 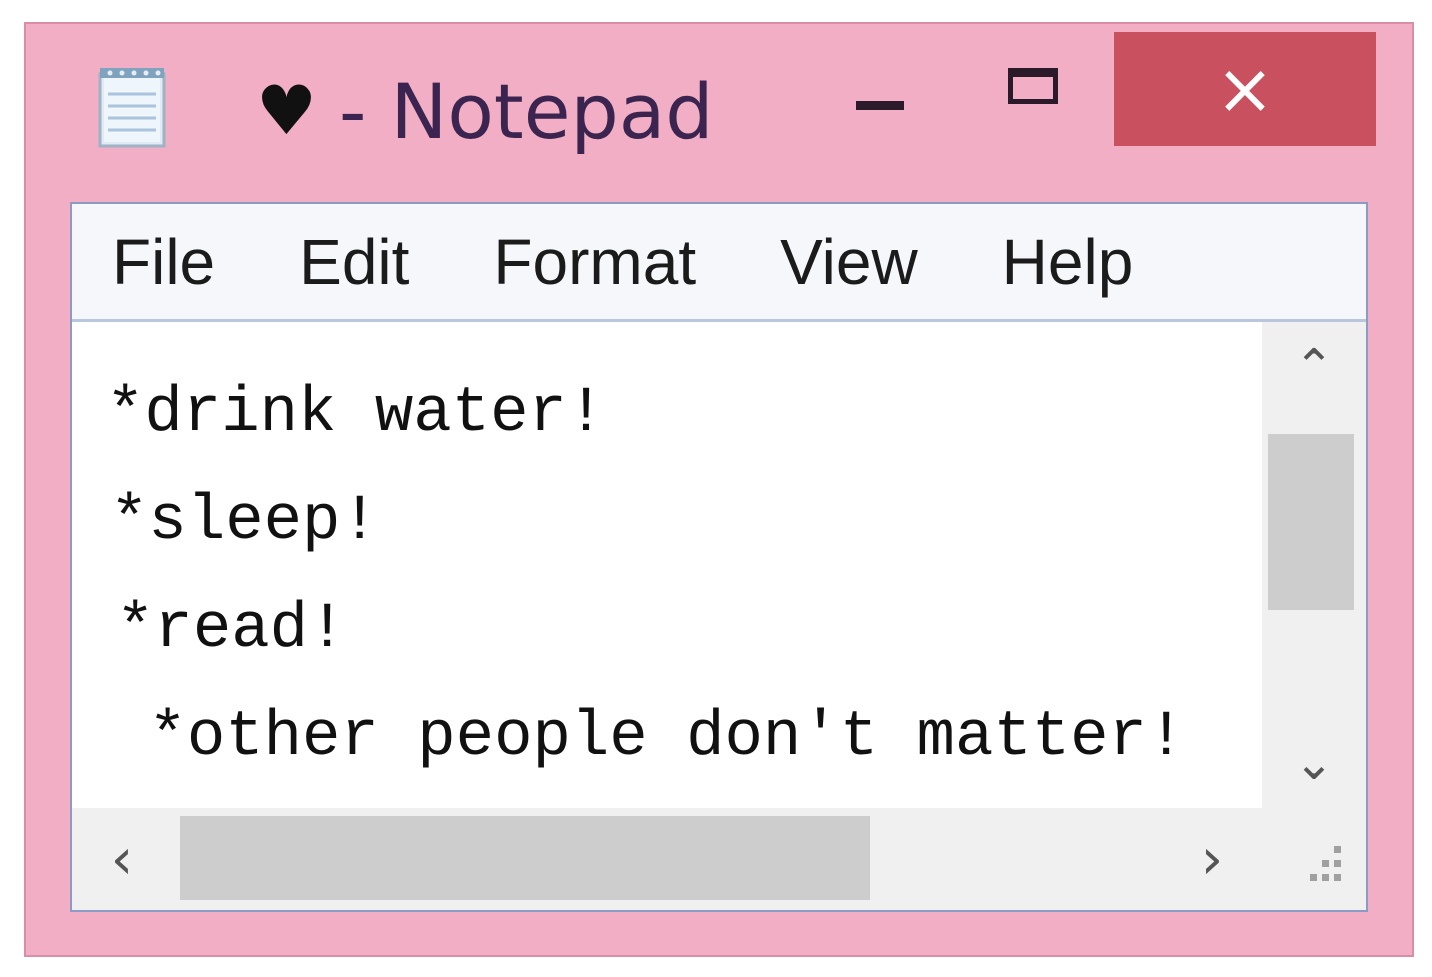 I want to click on notepad-icon, so click(x=132, y=107).